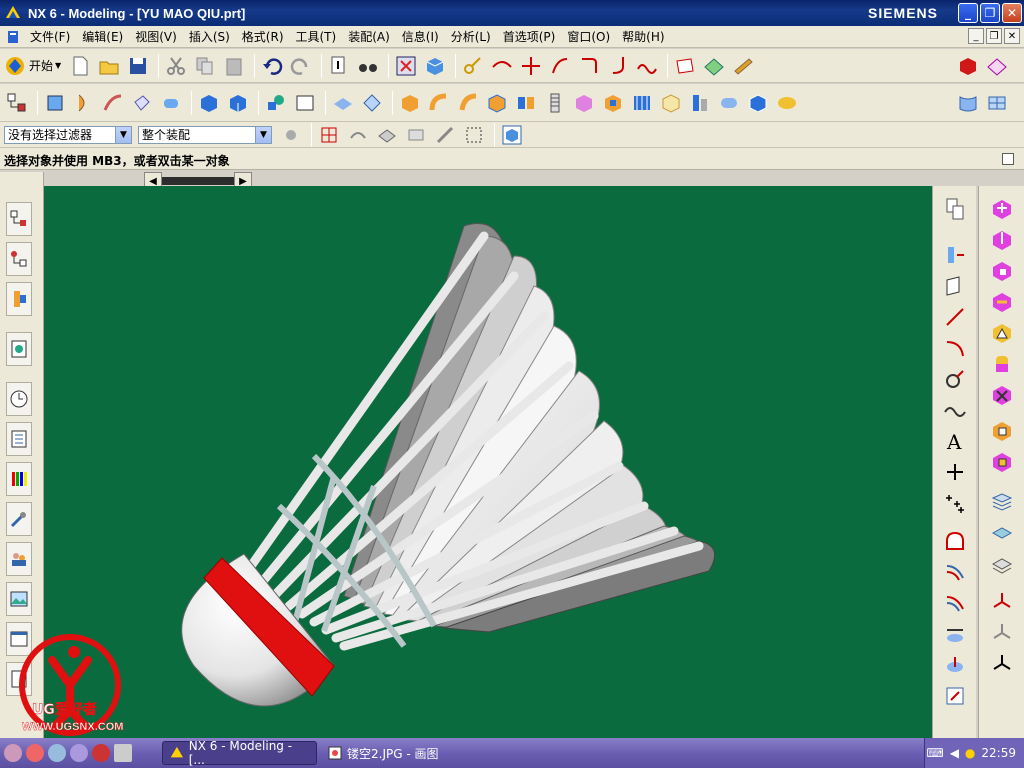 This screenshot has height=768, width=1024. I want to click on line-button, so click(955, 317).